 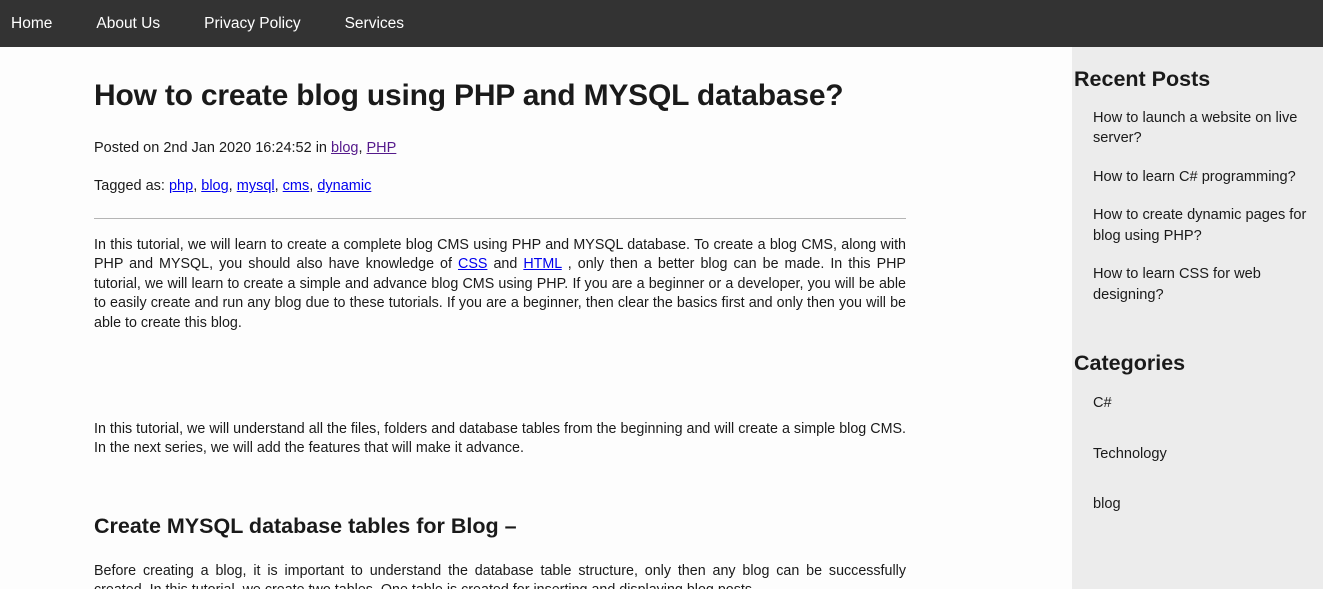 What do you see at coordinates (382, 148) in the screenshot?
I see `post-category-link-php: PHP` at bounding box center [382, 148].